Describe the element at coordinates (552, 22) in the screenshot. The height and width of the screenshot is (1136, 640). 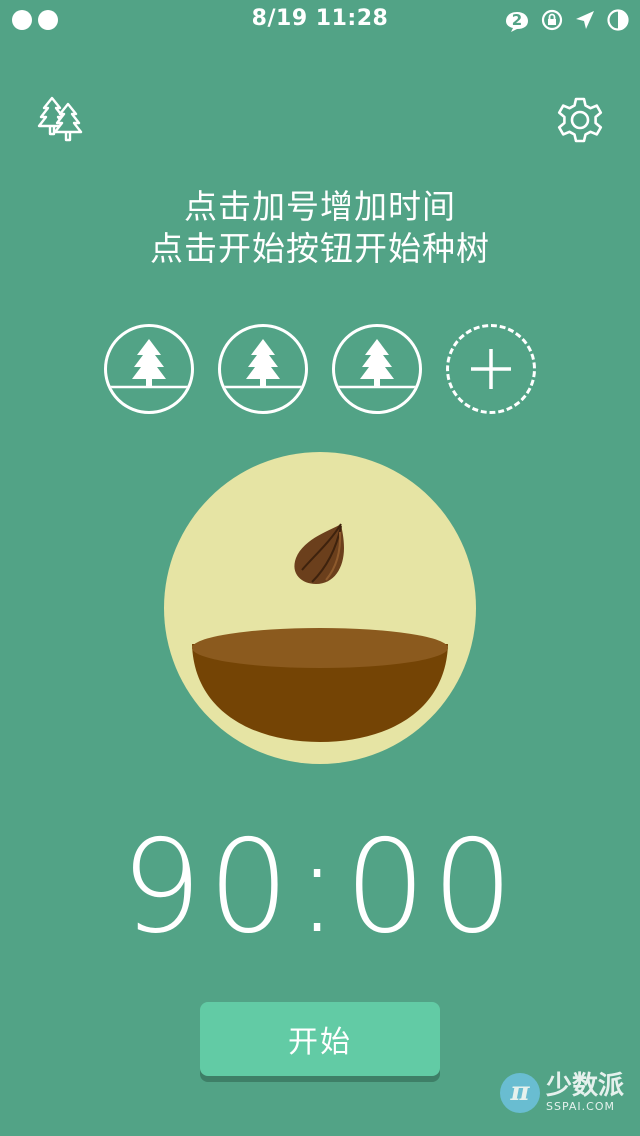
I see `rotation-lock-icon` at that location.